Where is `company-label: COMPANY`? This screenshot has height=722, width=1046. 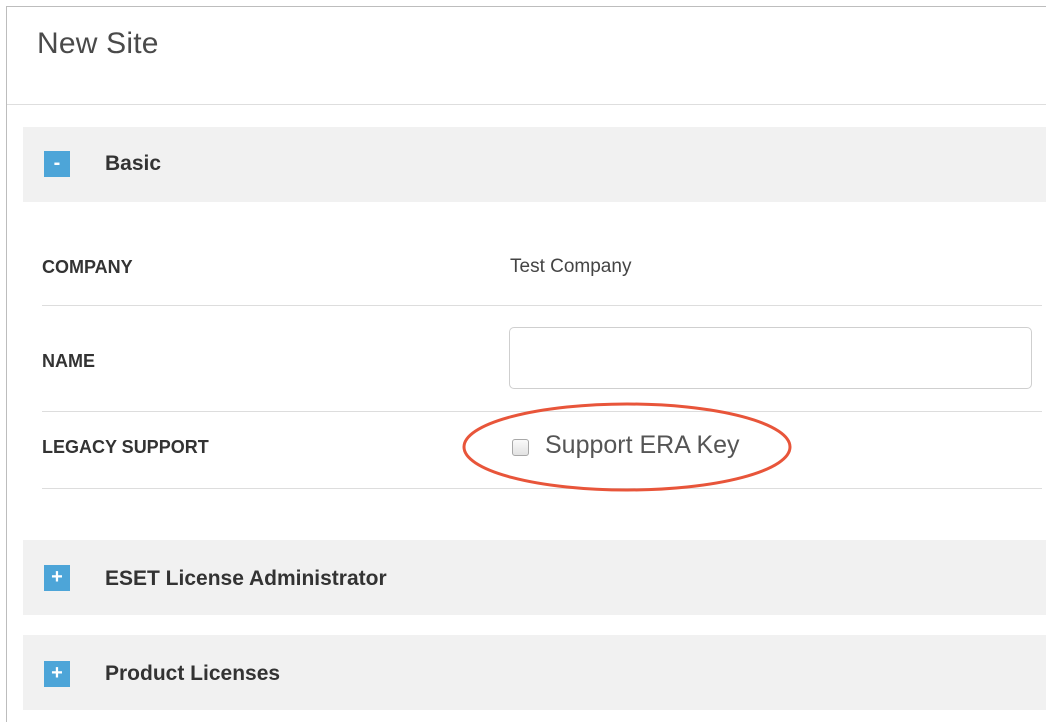
company-label: COMPANY is located at coordinates (87, 267).